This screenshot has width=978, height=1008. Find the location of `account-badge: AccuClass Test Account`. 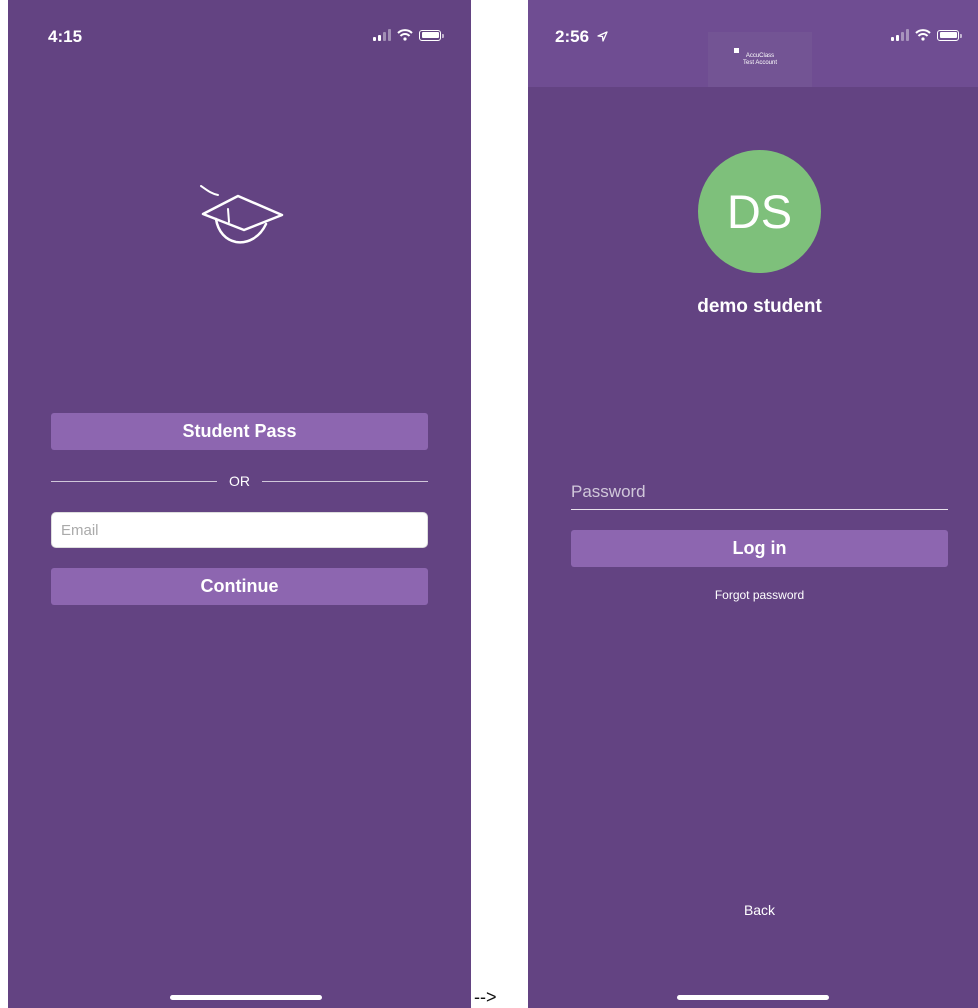

account-badge: AccuClass Test Account is located at coordinates (760, 59).